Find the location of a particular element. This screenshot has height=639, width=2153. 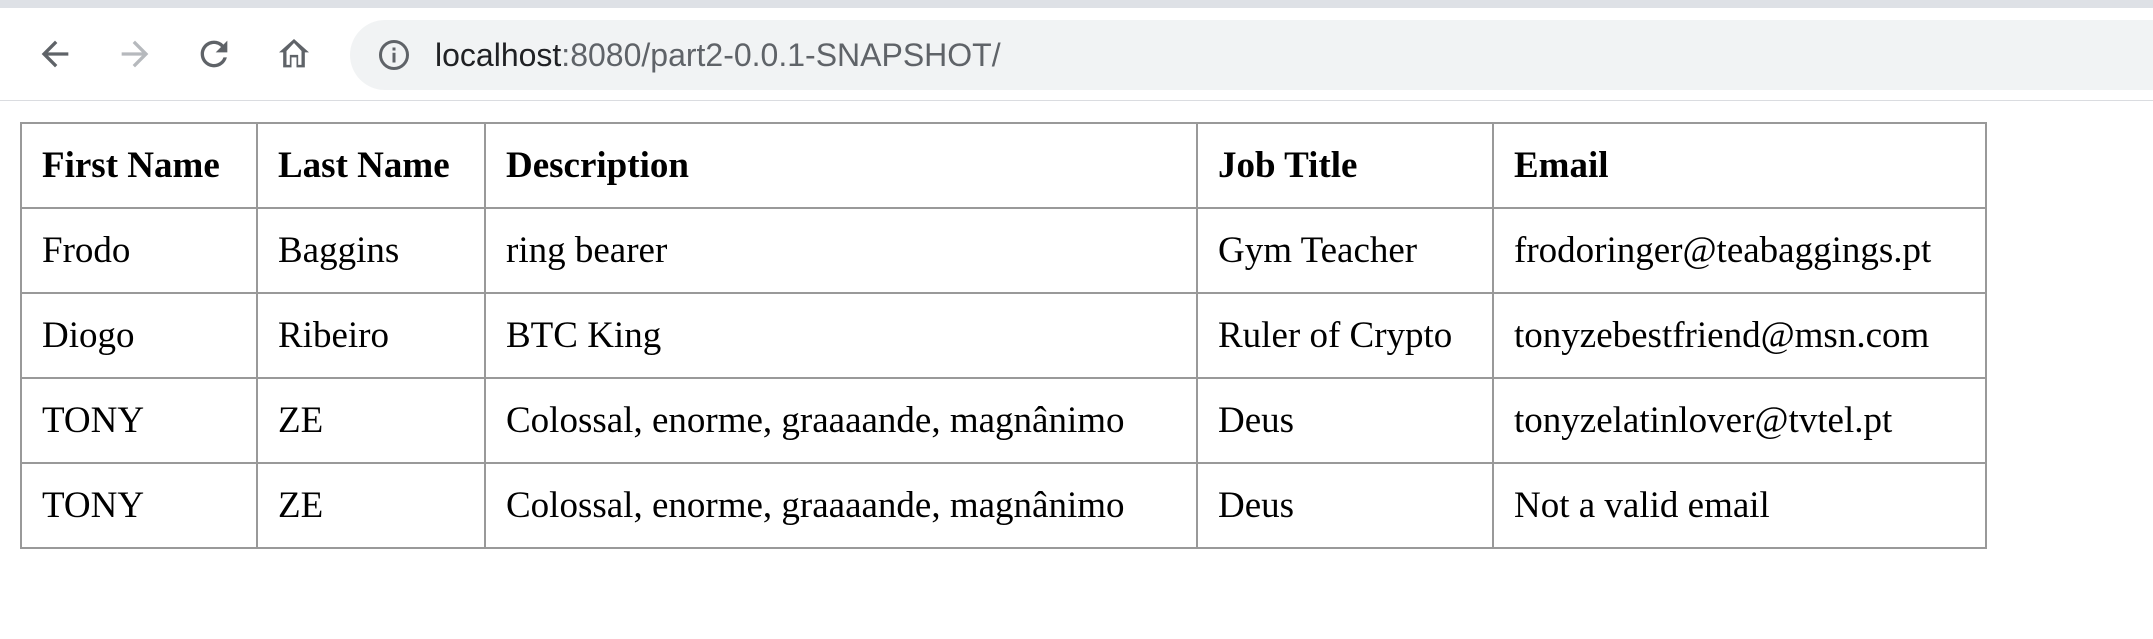

url-host: localhost is located at coordinates (498, 55).